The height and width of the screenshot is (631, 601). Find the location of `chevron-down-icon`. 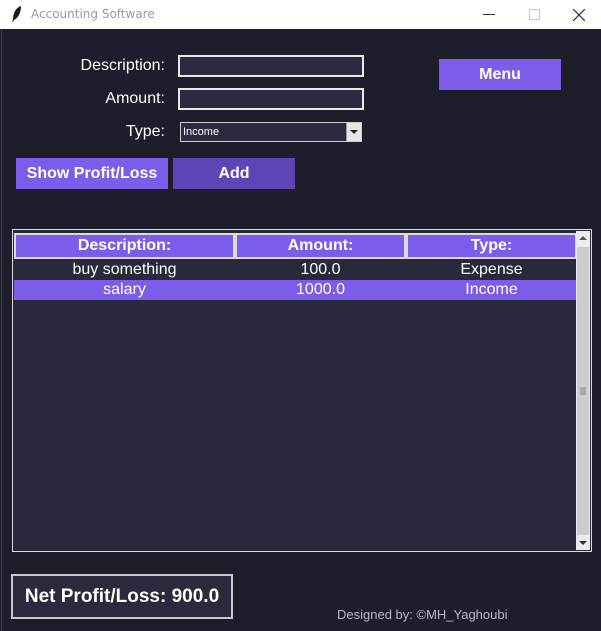

chevron-down-icon is located at coordinates (354, 132).